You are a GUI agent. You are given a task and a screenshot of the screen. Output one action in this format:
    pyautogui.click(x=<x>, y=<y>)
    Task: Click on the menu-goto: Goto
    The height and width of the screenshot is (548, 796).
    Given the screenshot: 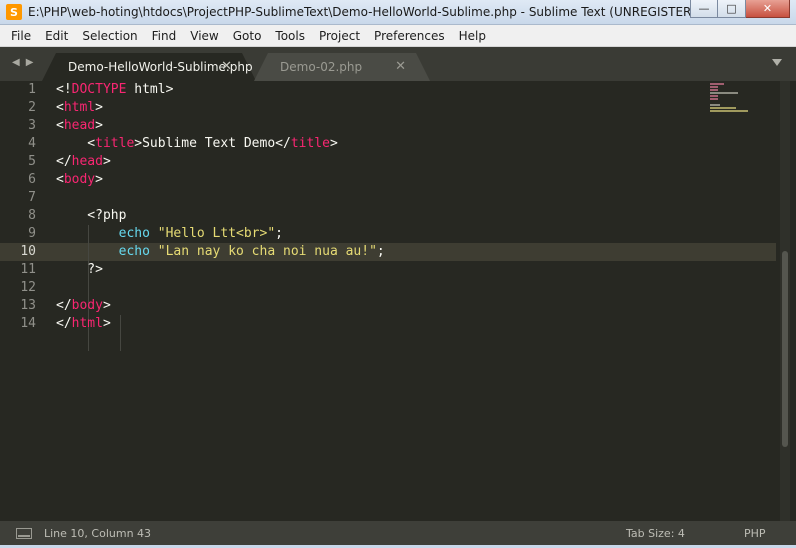 What is the action you would take?
    pyautogui.click(x=247, y=36)
    